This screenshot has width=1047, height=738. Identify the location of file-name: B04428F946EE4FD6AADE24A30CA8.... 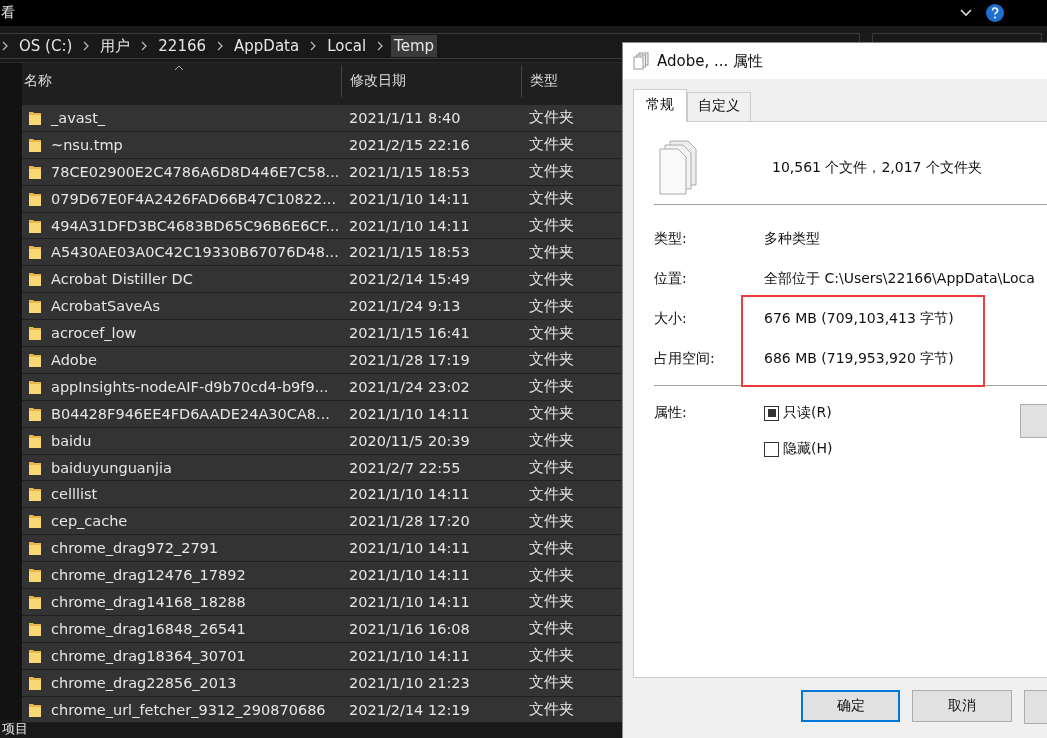
(191, 413).